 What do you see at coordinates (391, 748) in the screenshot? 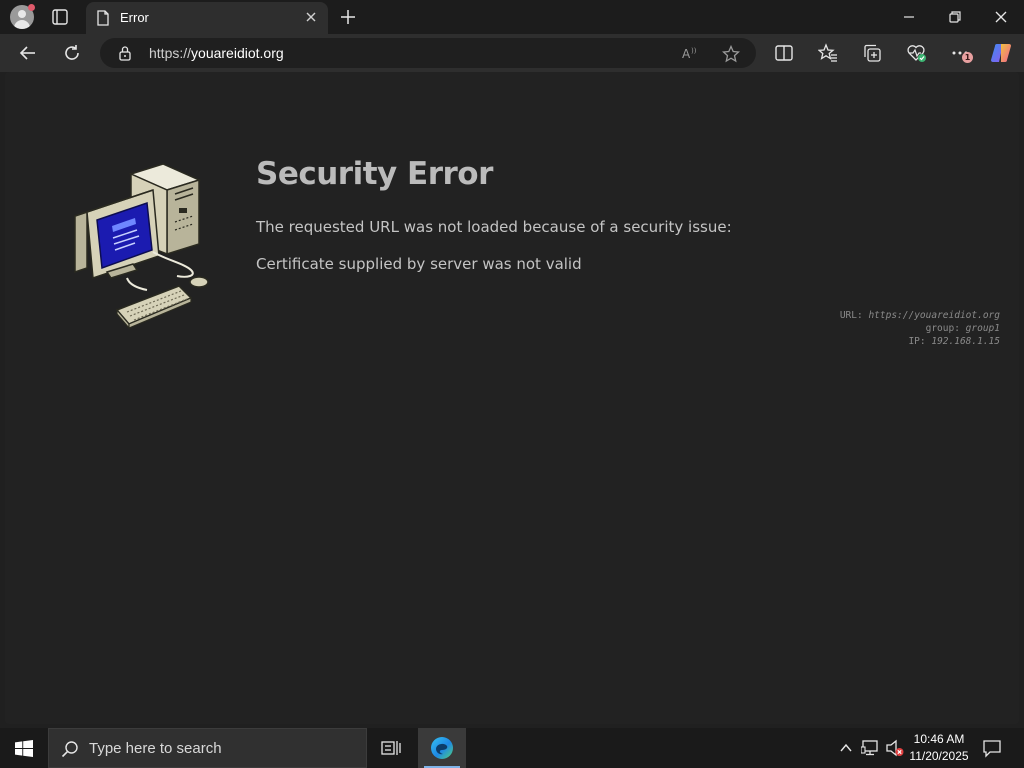
I see `task-view-icon` at bounding box center [391, 748].